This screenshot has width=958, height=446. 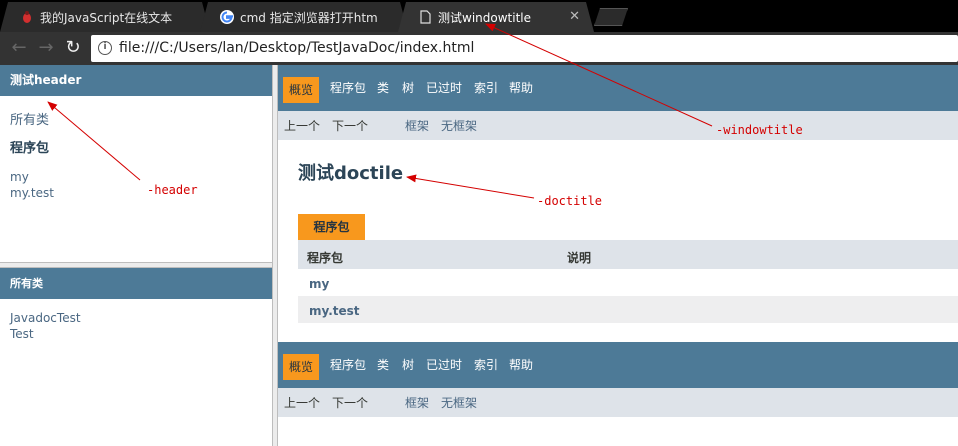 I want to click on left-header-bar: 测试header, so click(x=136, y=80).